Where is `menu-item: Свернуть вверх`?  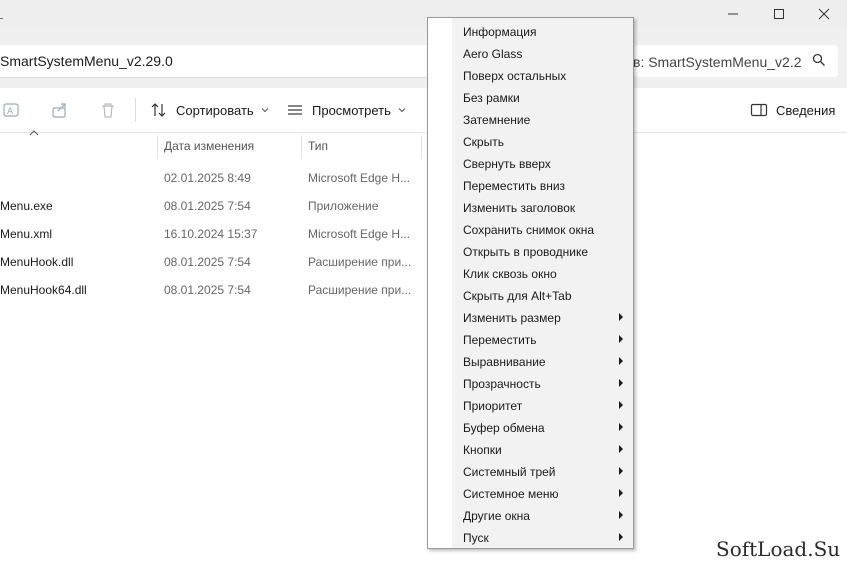
menu-item: Свернуть вверх is located at coordinates (530, 163).